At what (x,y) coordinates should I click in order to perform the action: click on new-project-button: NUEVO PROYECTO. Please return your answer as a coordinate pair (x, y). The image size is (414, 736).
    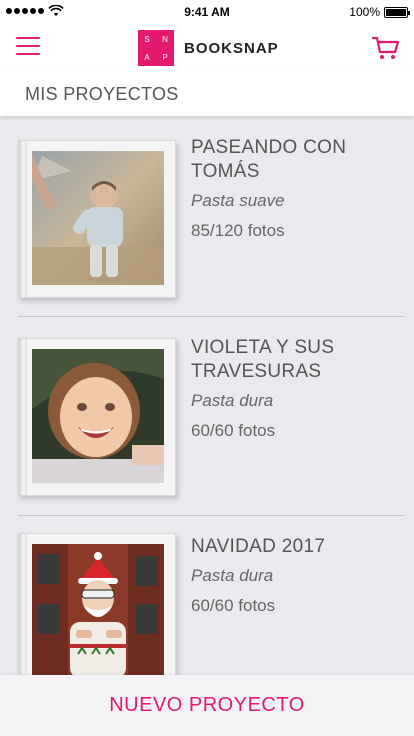
    Looking at the image, I should click on (207, 705).